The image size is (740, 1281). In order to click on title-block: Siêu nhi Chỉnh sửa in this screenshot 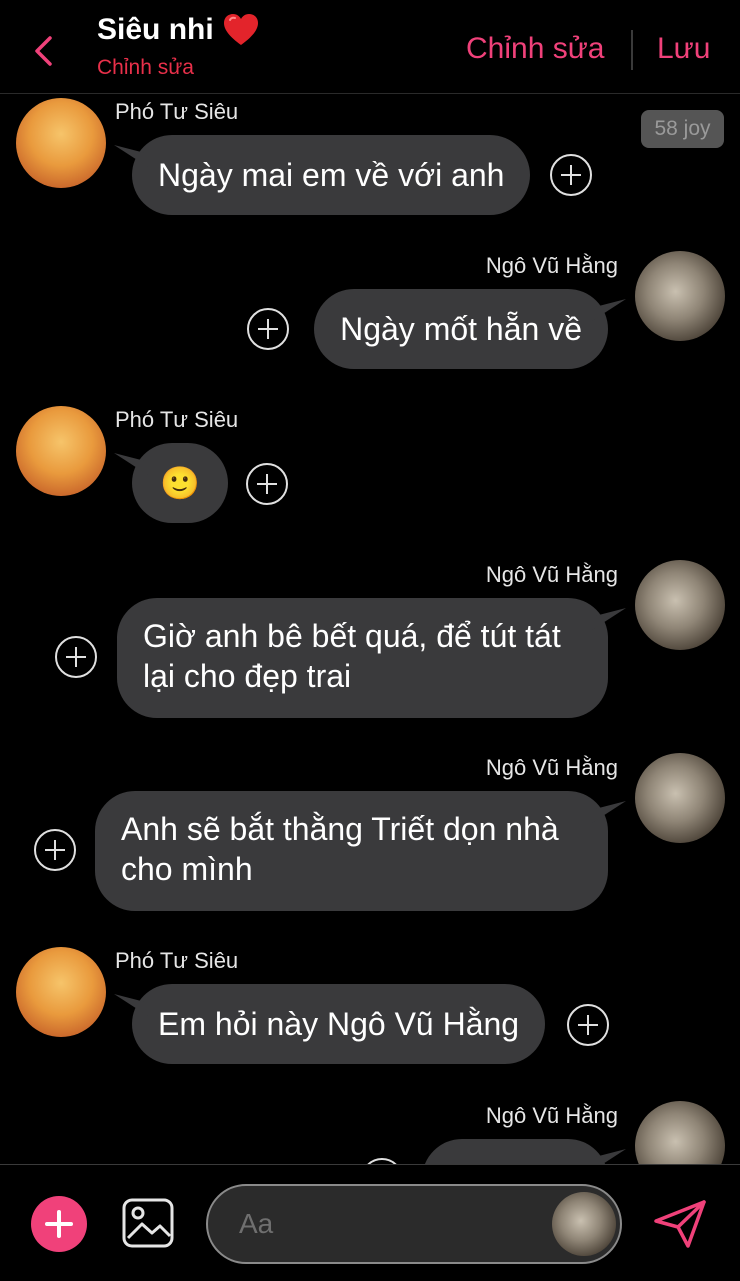, I will do `click(178, 46)`.